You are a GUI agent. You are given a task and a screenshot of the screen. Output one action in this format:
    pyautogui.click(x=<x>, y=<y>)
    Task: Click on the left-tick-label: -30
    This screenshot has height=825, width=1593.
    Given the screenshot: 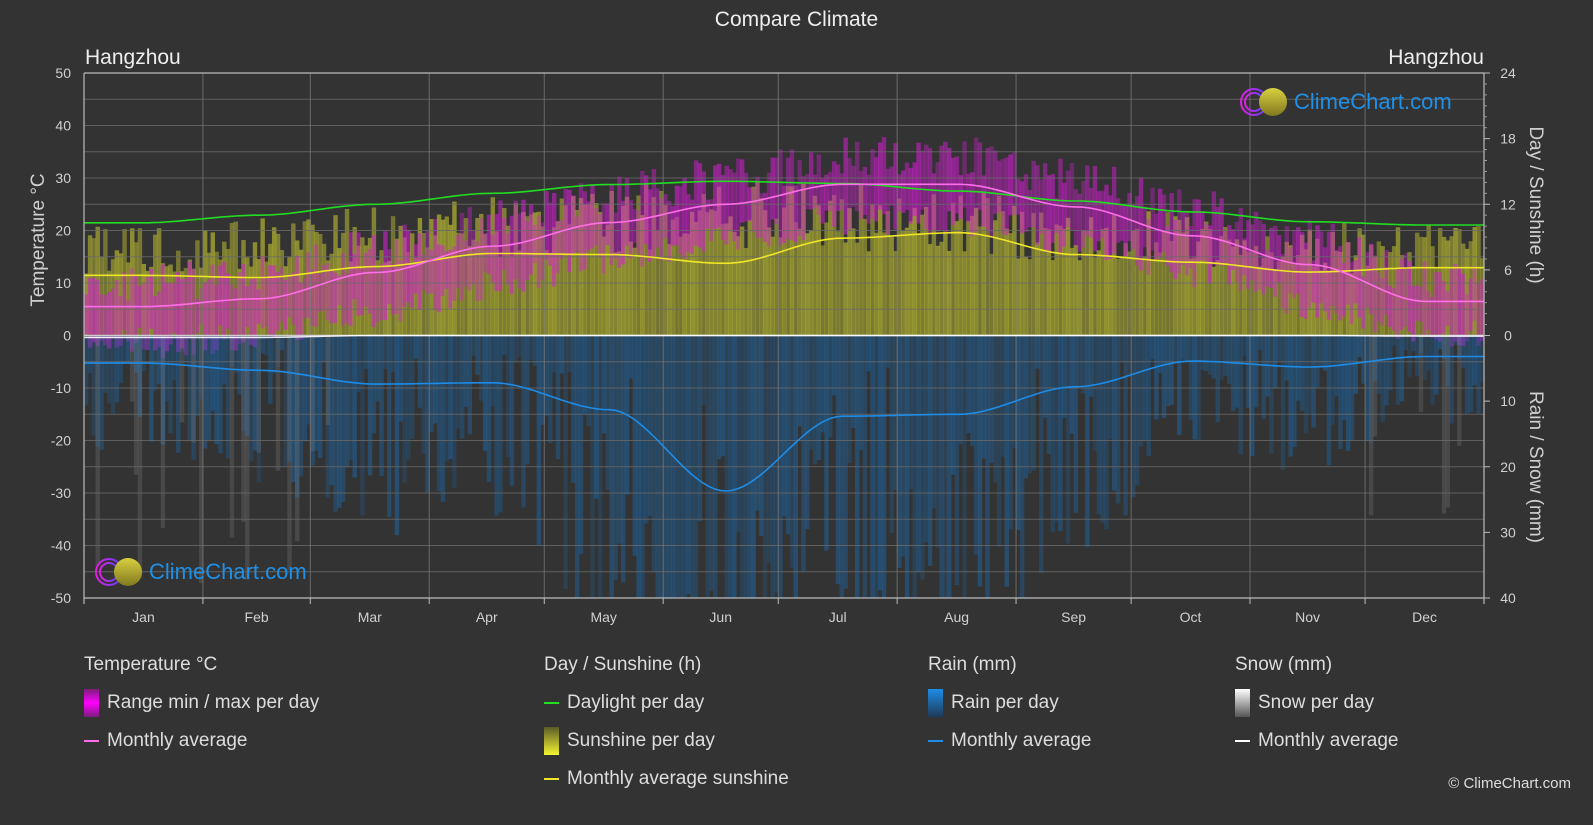 What is the action you would take?
    pyautogui.click(x=61, y=493)
    